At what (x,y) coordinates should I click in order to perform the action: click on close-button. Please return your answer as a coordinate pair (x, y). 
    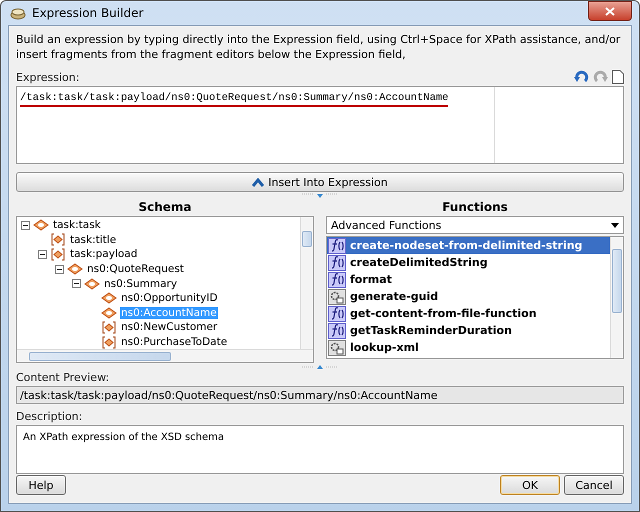
    Looking at the image, I should click on (610, 11).